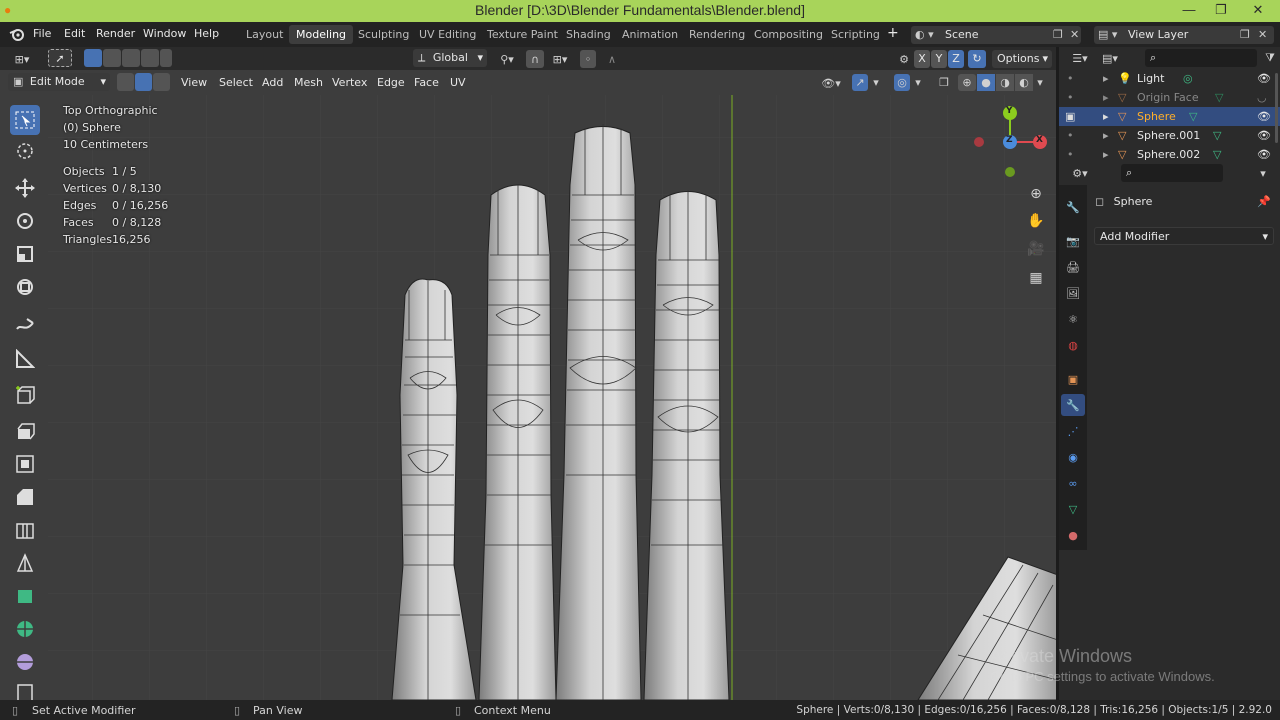  What do you see at coordinates (1073, 379) in the screenshot?
I see `object-properties-tab-icon: ▣` at bounding box center [1073, 379].